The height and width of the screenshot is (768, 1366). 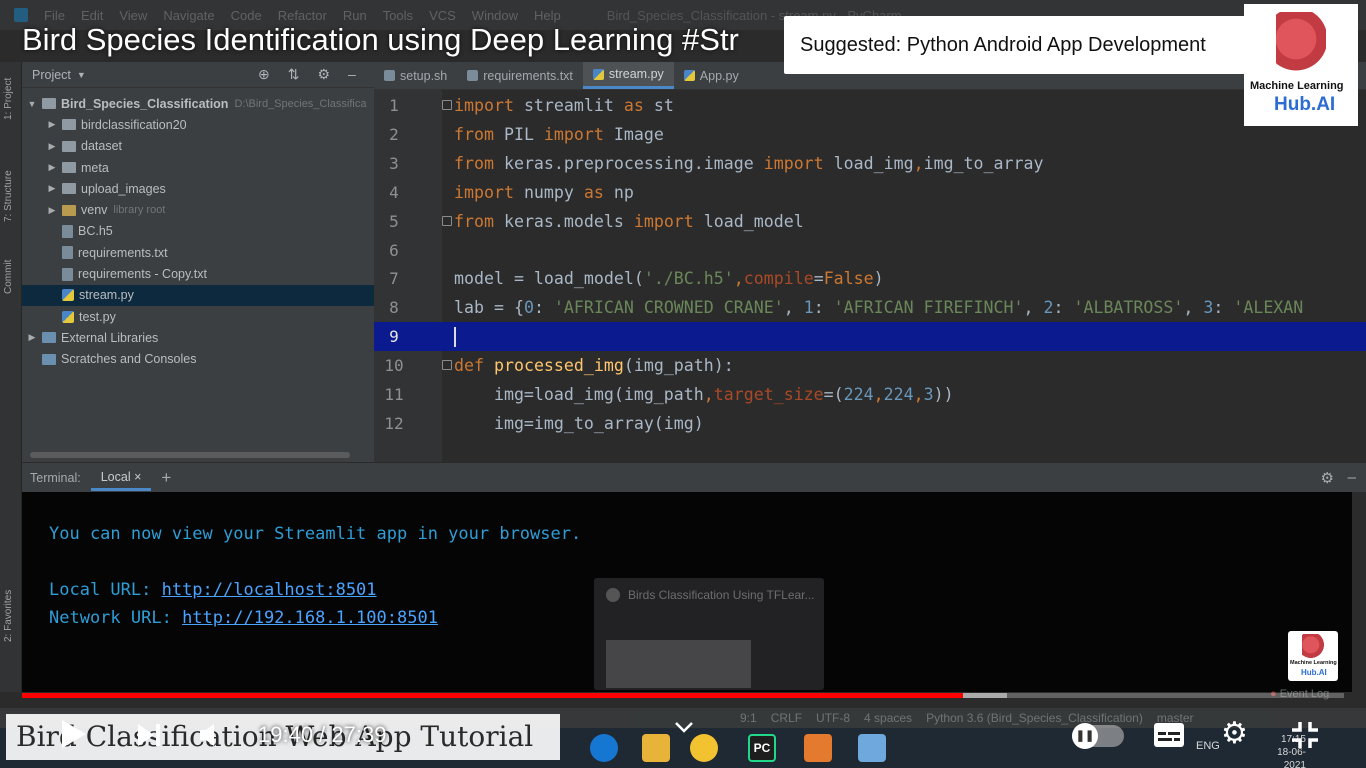 What do you see at coordinates (870, 221) in the screenshot?
I see `code-line: 5 from keras.models import load_model` at bounding box center [870, 221].